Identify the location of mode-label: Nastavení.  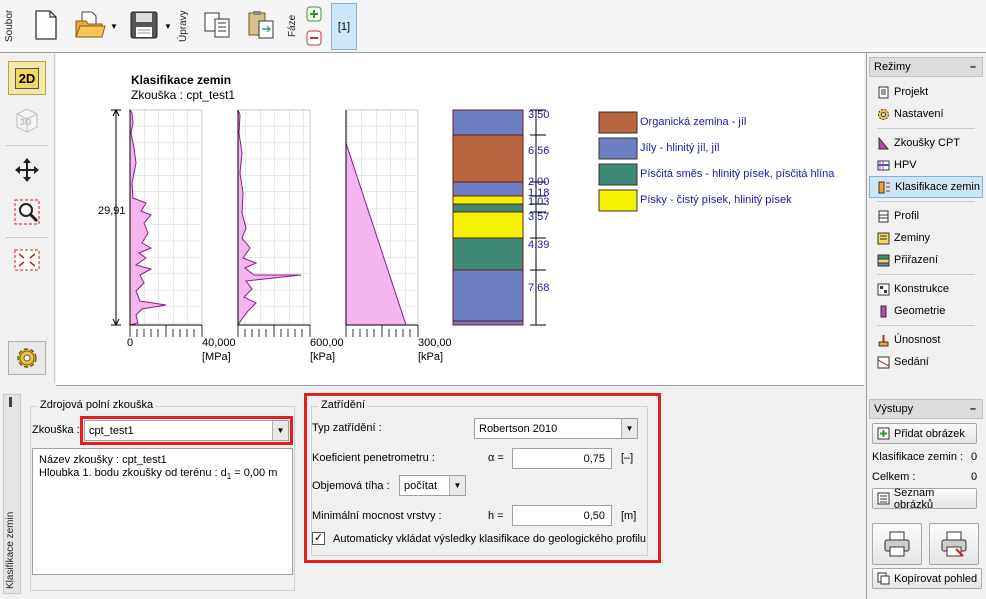
(919, 114).